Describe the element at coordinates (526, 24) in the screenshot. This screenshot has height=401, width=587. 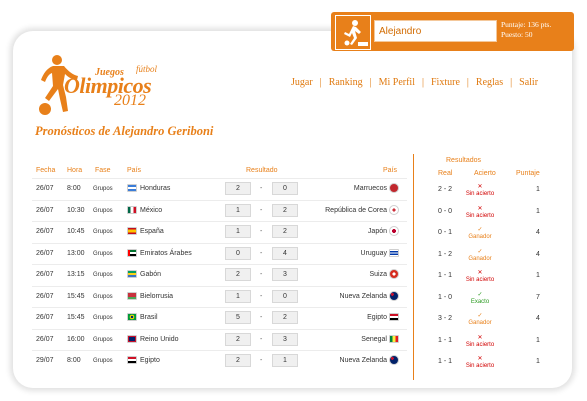
I see `score-text: Puntaje: 136 pts.` at that location.